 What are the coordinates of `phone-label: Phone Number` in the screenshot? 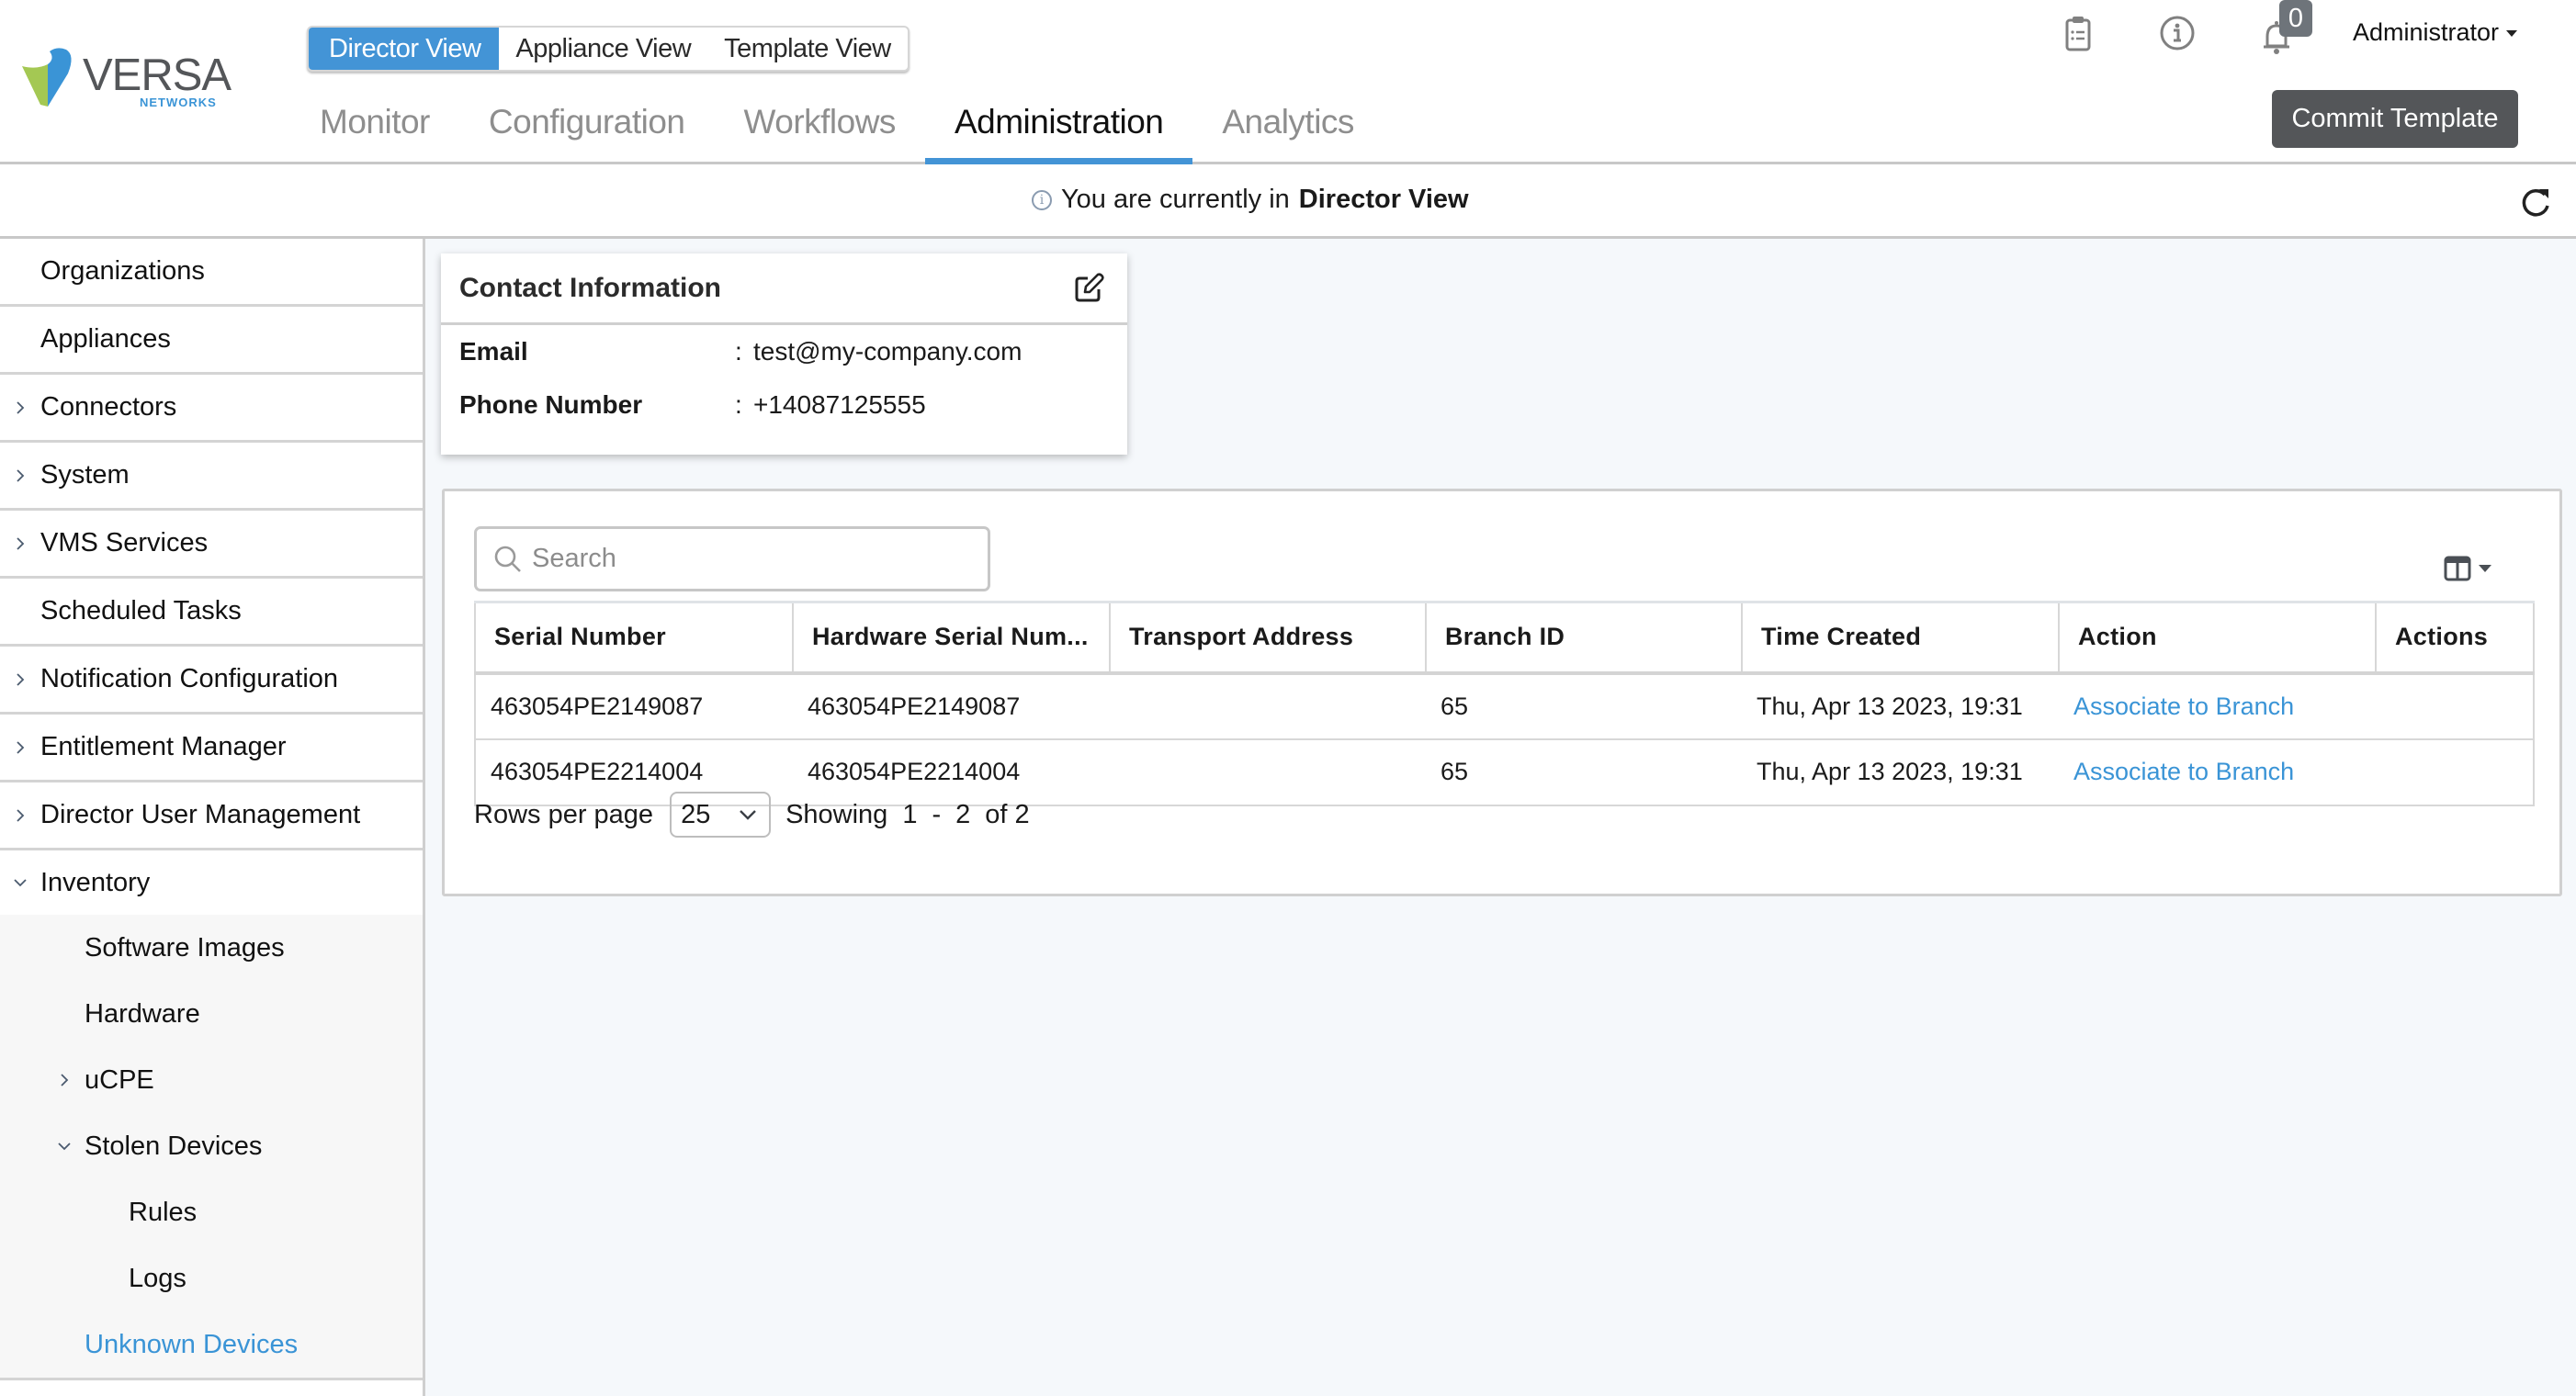 It's located at (551, 404).